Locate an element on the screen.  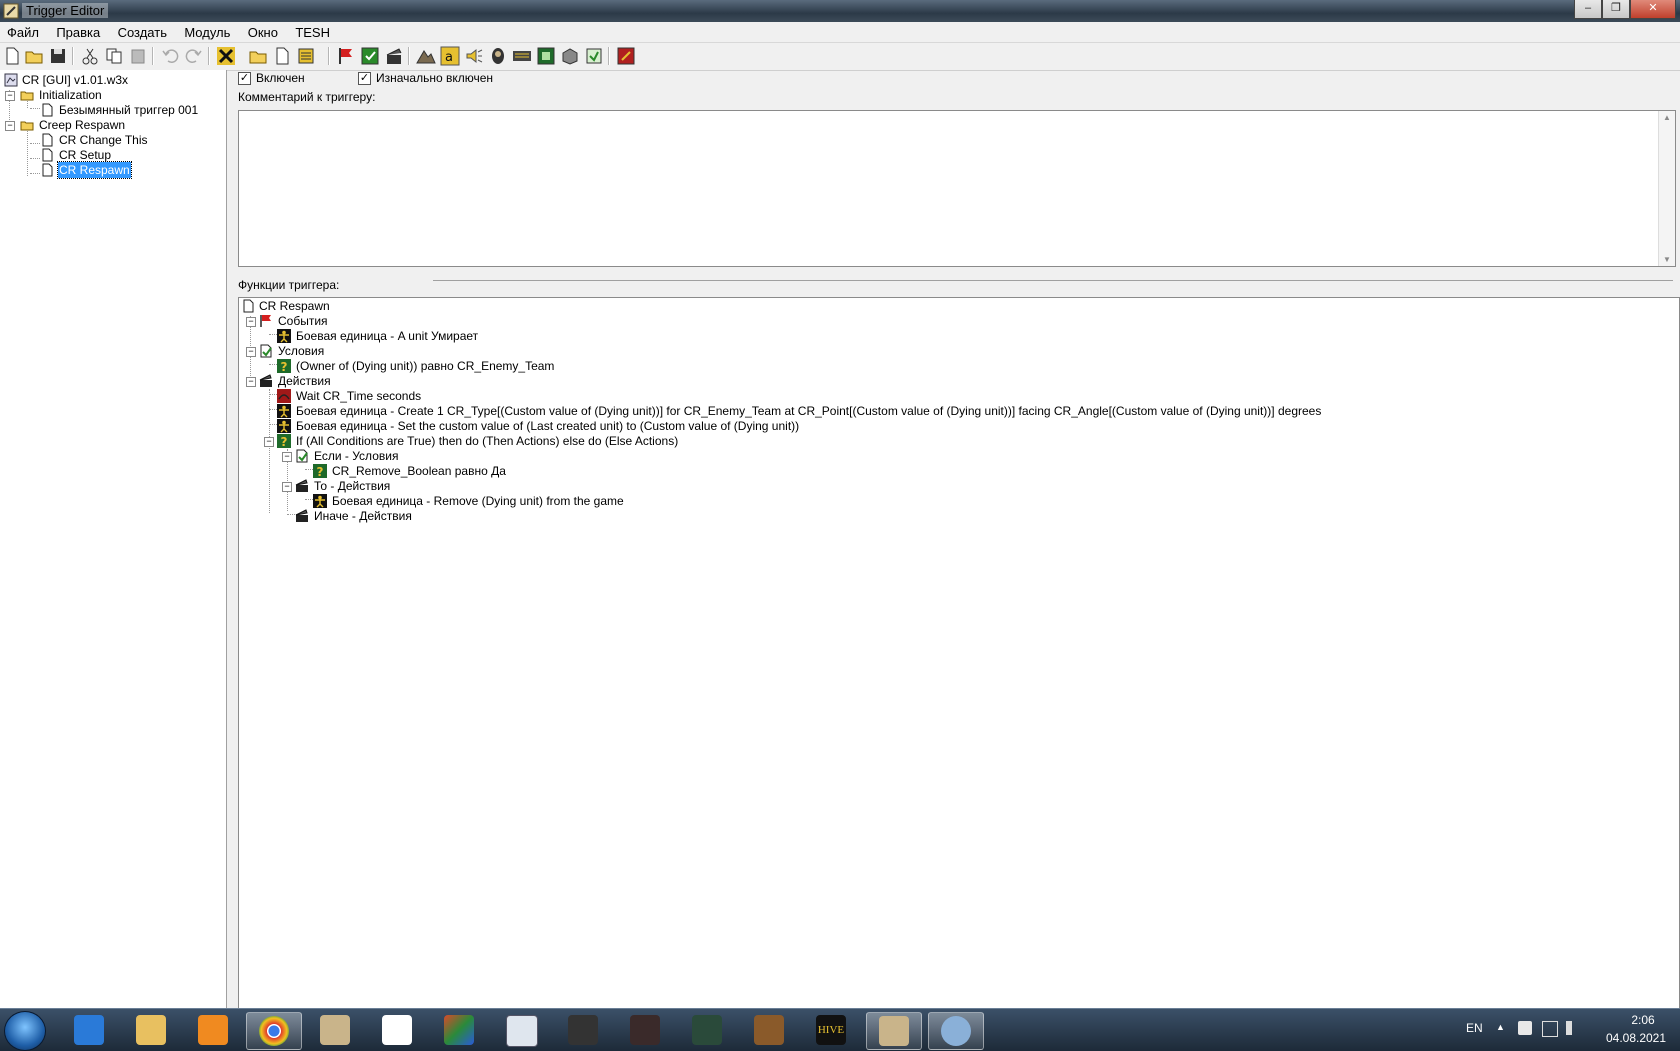
minimize-button: ‒ is located at coordinates (1588, 9).